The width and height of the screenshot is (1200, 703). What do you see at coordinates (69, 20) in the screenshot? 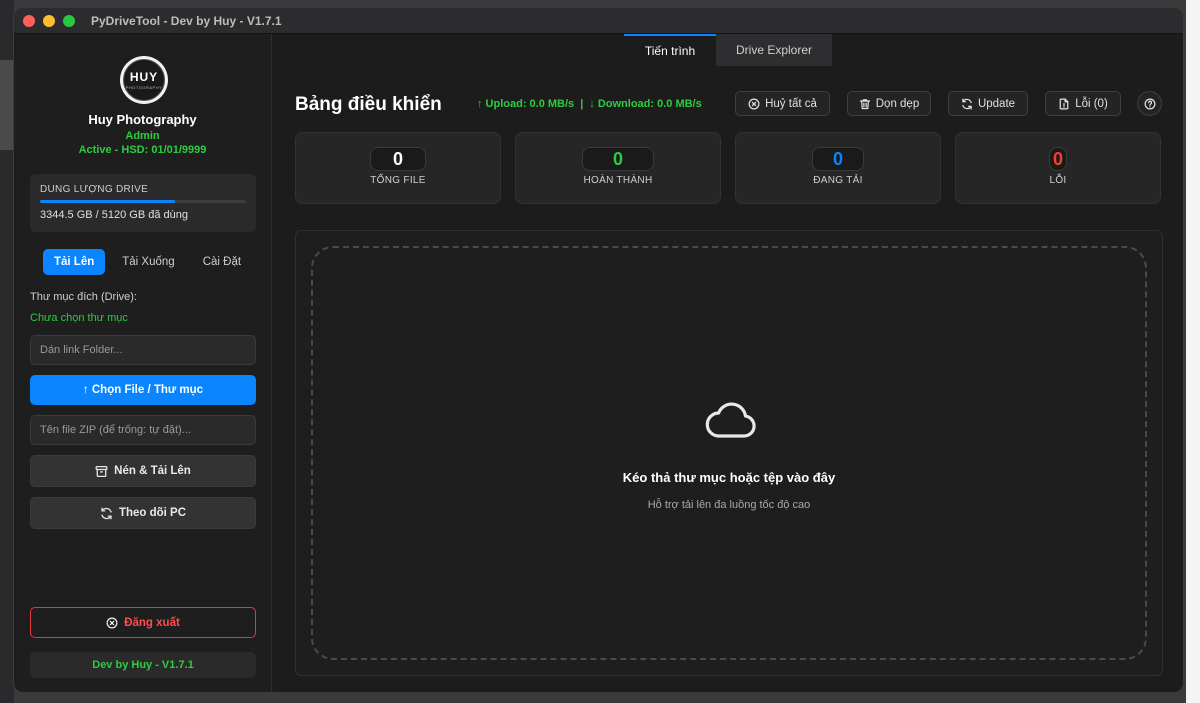
I see `maximize-window-button` at bounding box center [69, 20].